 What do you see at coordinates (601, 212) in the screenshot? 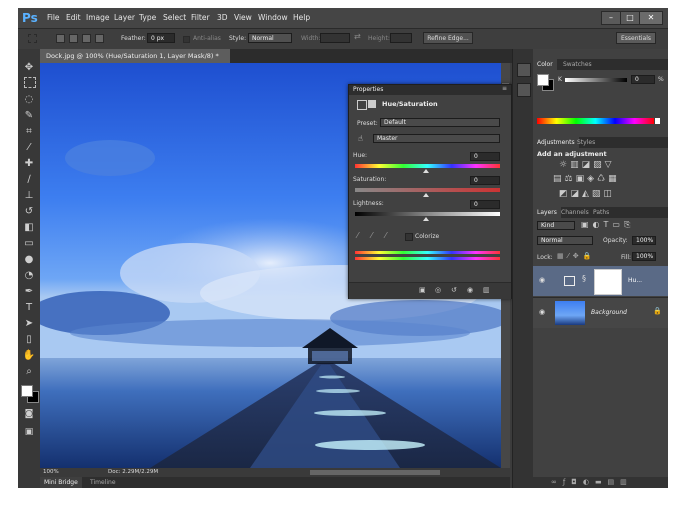
I see `tab-paths: Paths` at bounding box center [601, 212].